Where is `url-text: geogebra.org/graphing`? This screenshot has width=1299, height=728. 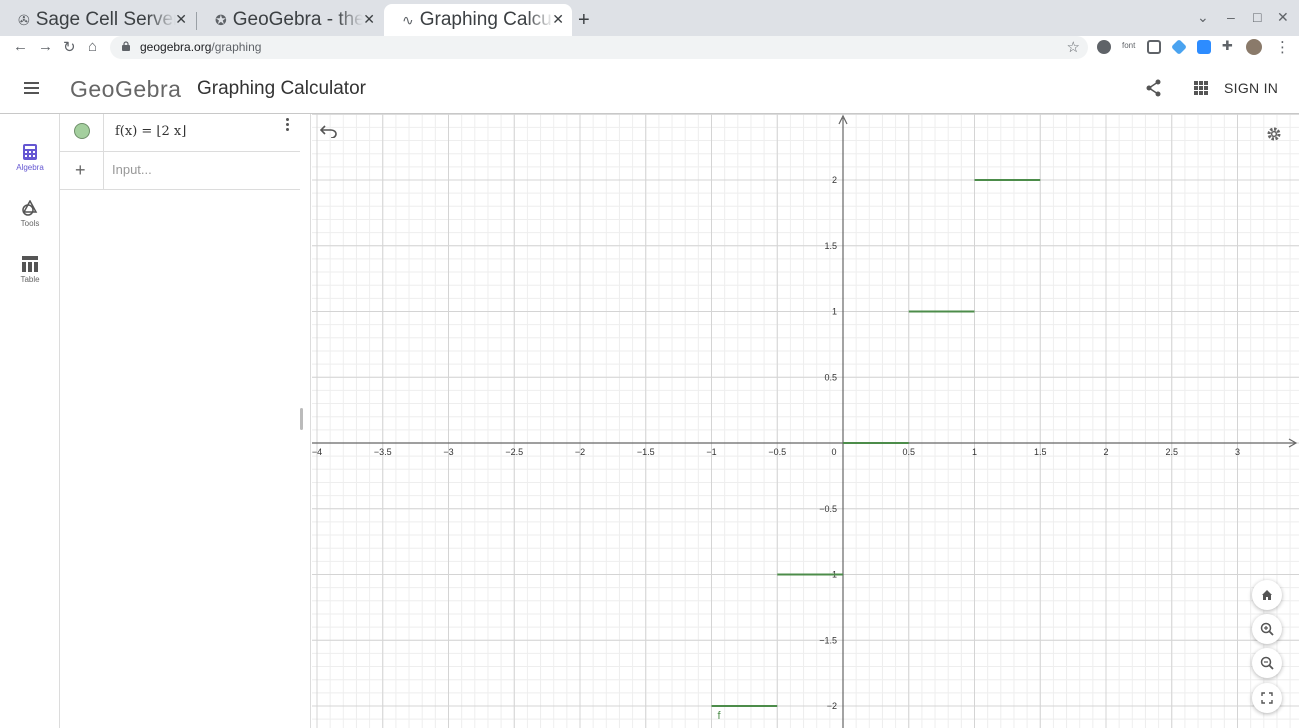 url-text: geogebra.org/graphing is located at coordinates (201, 47).